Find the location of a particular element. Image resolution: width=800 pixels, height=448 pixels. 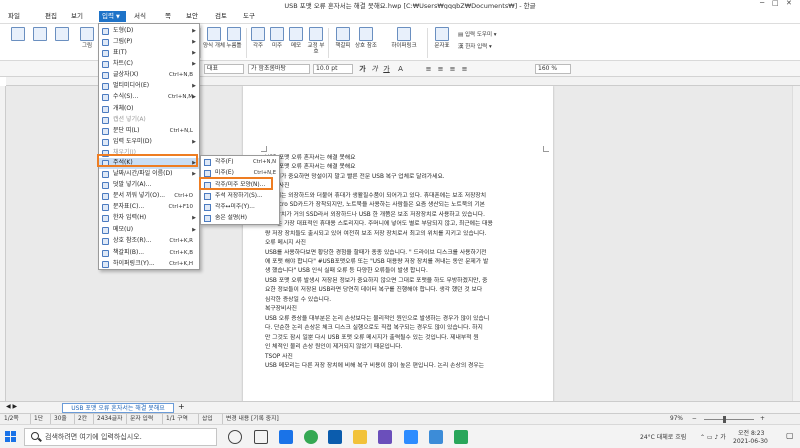

menu-insert: 입력 ▼ is located at coordinates (112, 16).